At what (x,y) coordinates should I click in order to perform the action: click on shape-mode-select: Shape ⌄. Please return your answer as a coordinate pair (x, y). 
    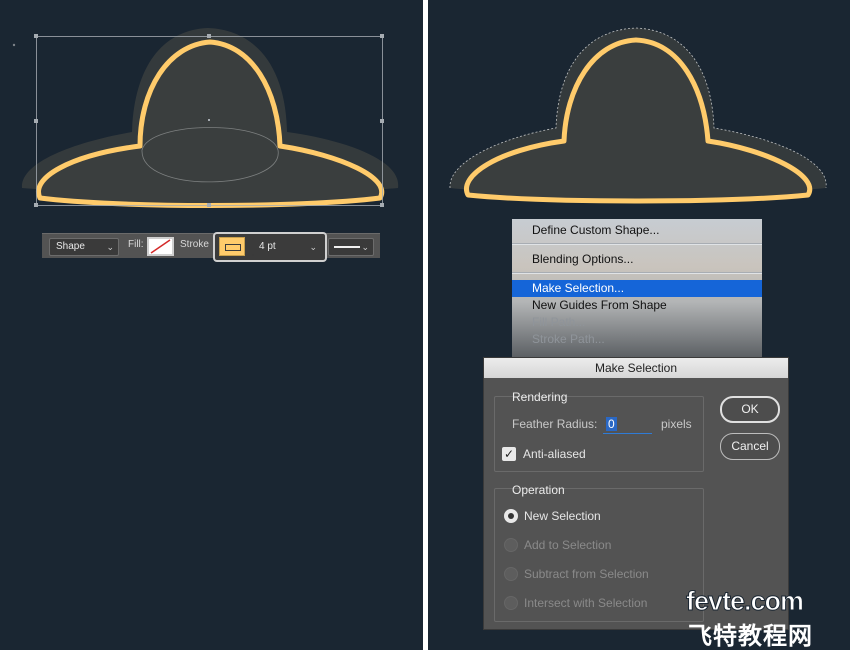
    Looking at the image, I should click on (84, 247).